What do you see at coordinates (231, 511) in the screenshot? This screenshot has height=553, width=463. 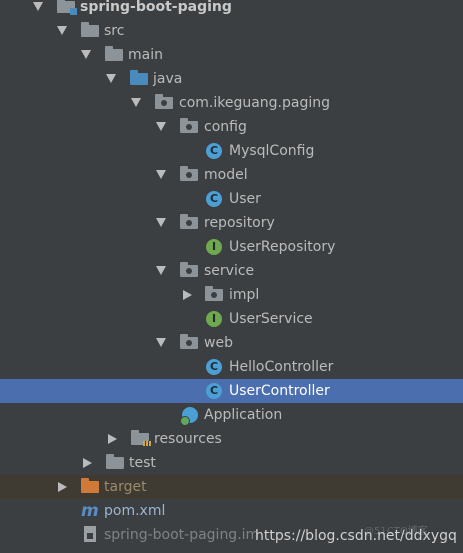 I see `tree-row-pom: m pom.xml` at bounding box center [231, 511].